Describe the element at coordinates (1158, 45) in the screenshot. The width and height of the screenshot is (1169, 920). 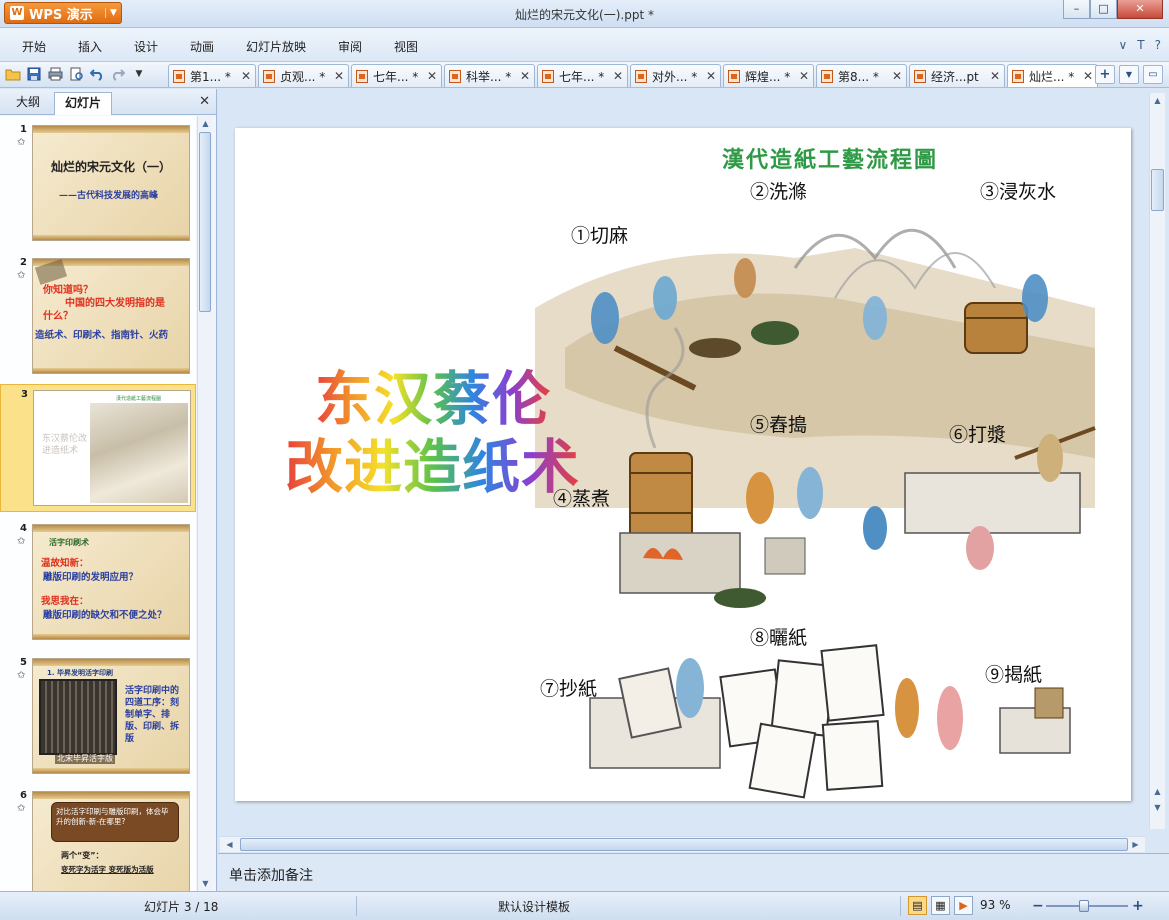
I see `help-icon: ?` at that location.